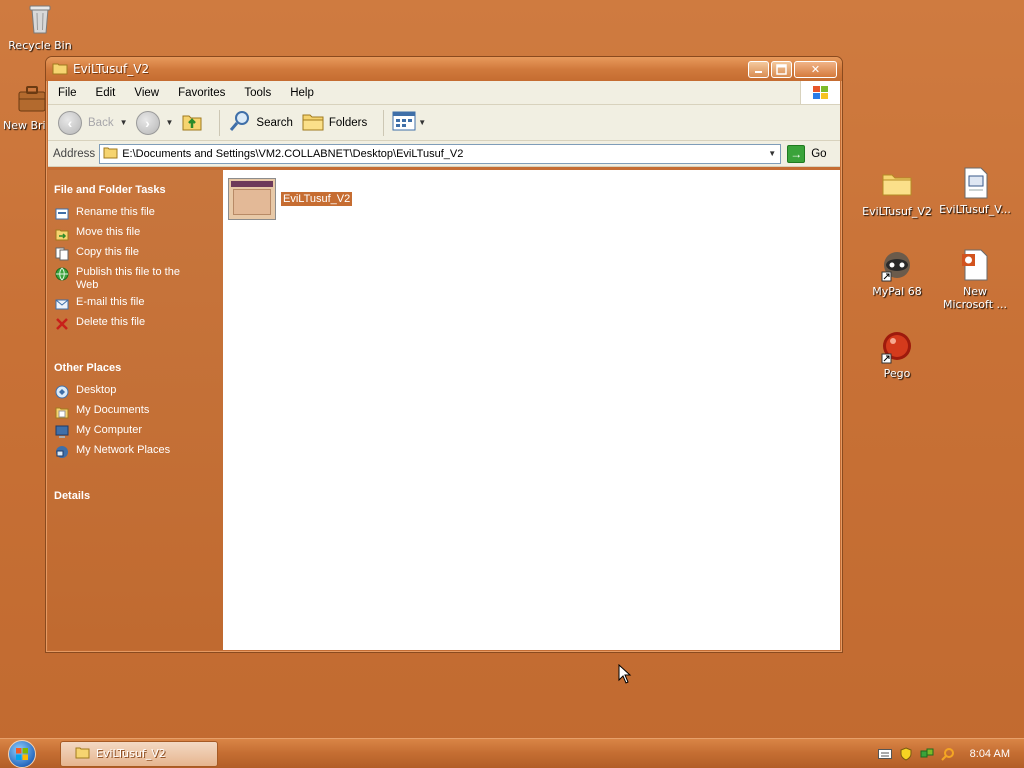 This screenshot has width=1024, height=768. I want to click on back-button: ‹ Back ▼, so click(93, 122).